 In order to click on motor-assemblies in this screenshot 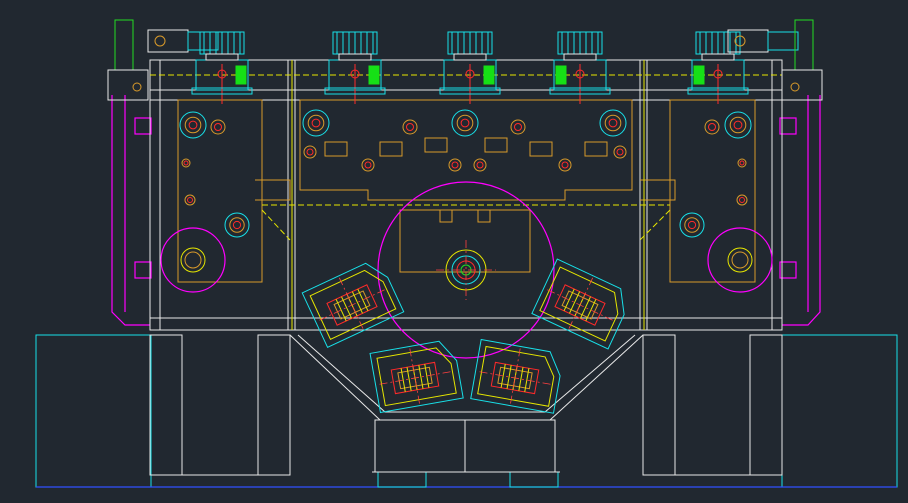, I will do `click(473, 66)`.